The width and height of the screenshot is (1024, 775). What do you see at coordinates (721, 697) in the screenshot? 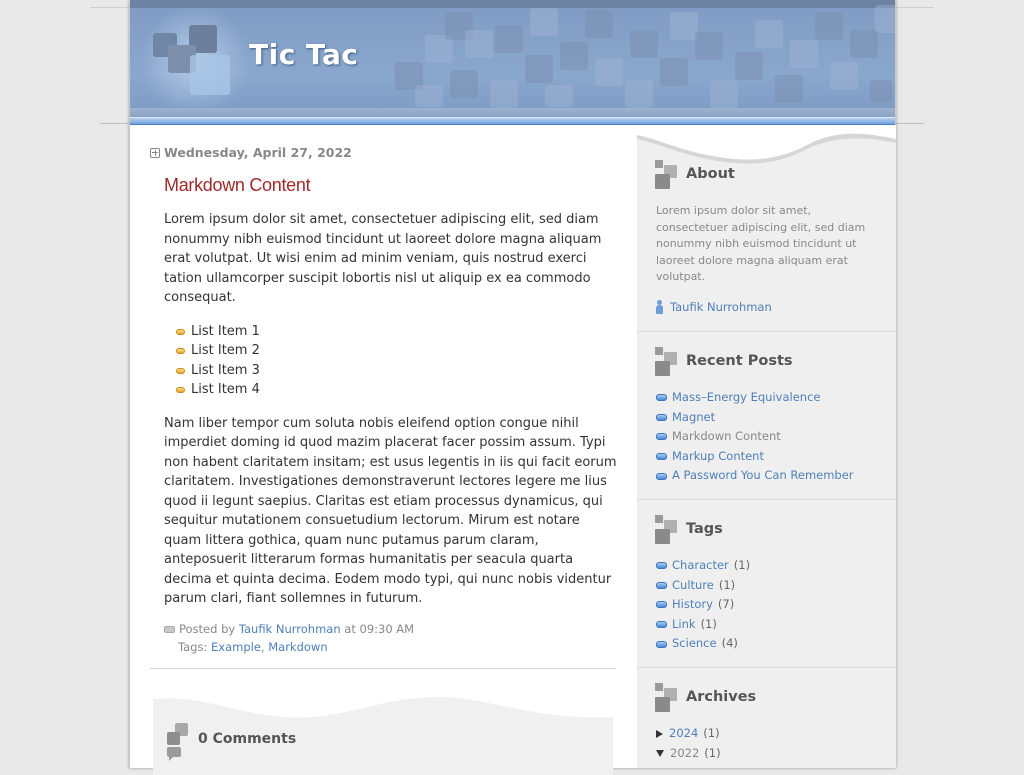
I see `archives-title: Archives` at bounding box center [721, 697].